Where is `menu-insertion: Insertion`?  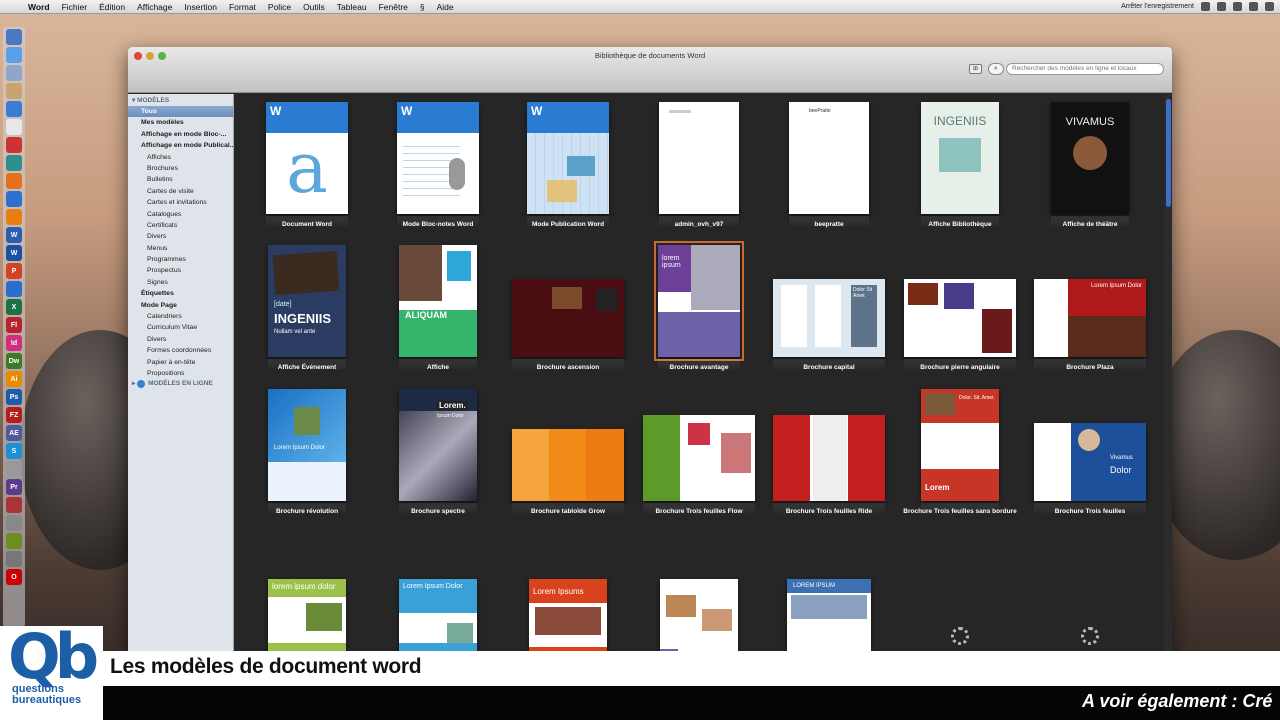 menu-insertion: Insertion is located at coordinates (200, 7).